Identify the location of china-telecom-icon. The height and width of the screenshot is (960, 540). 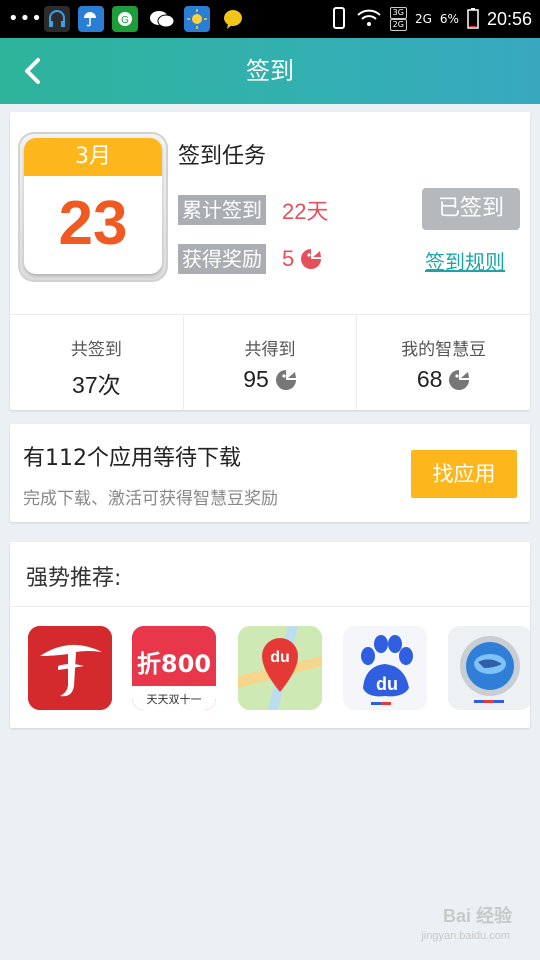
(70, 668).